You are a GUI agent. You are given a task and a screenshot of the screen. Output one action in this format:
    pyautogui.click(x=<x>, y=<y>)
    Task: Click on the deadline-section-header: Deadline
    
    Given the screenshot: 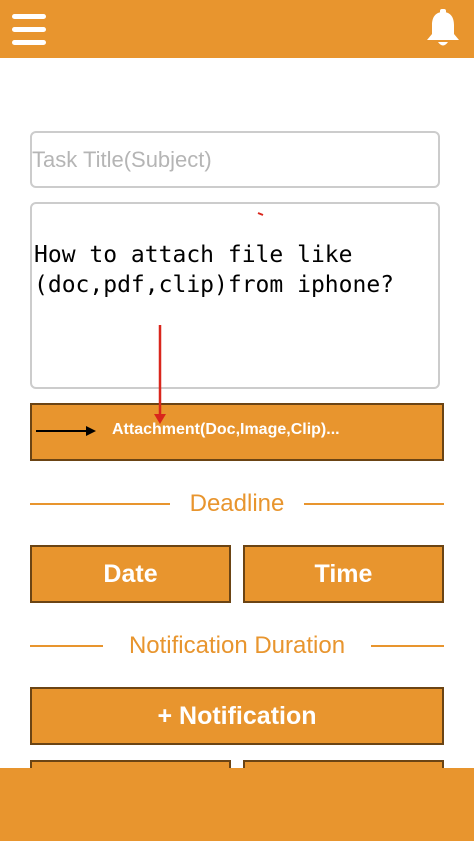 What is the action you would take?
    pyautogui.click(x=237, y=504)
    